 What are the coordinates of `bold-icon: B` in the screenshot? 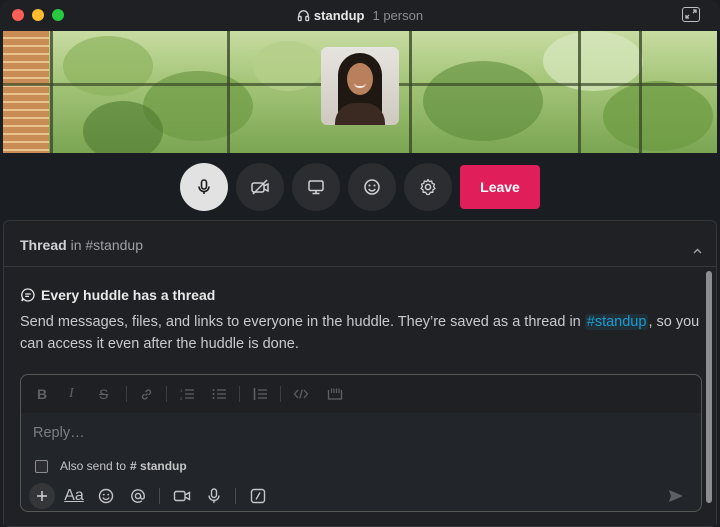 It's located at (42, 394).